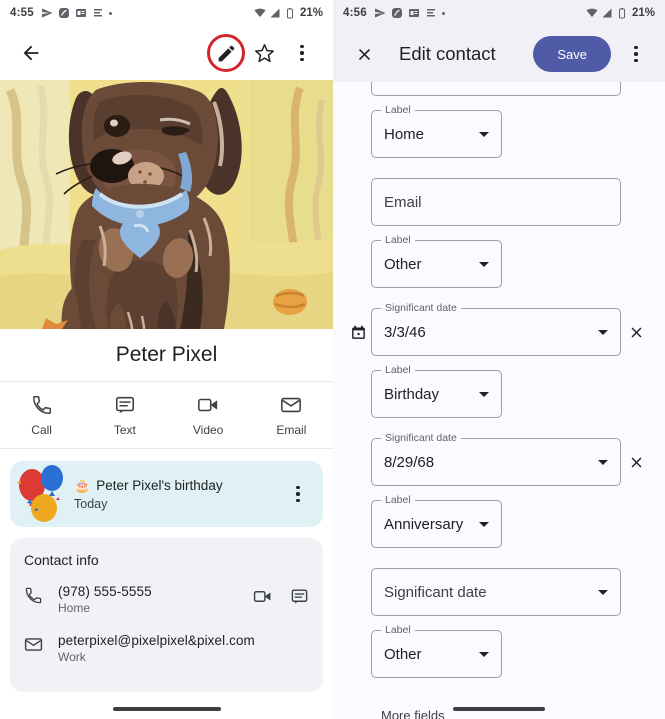  Describe the element at coordinates (430, 13) in the screenshot. I see `list-icon` at that location.